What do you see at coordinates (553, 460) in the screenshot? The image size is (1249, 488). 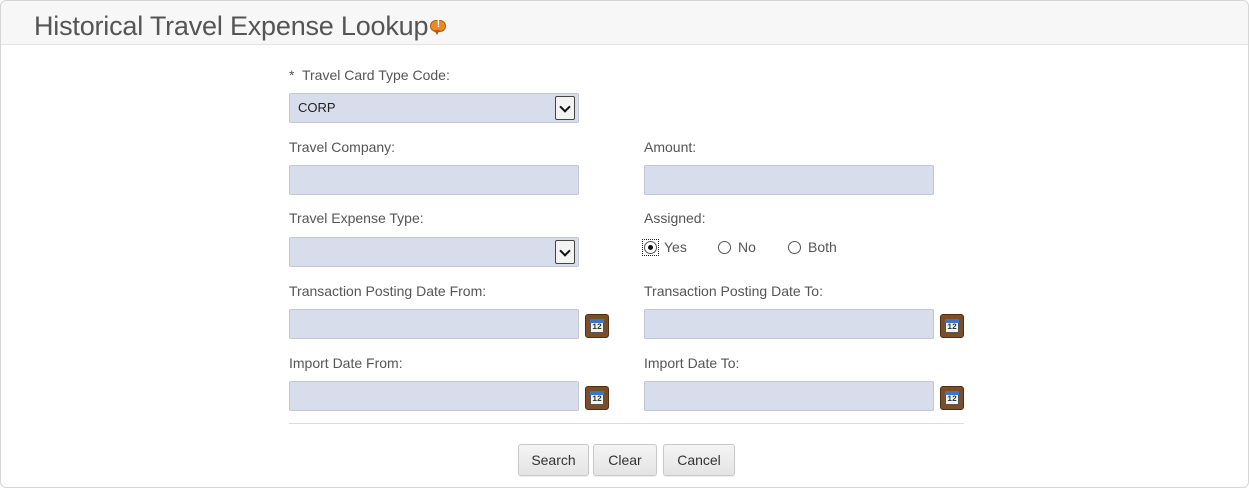 I see `search-button: Search` at bounding box center [553, 460].